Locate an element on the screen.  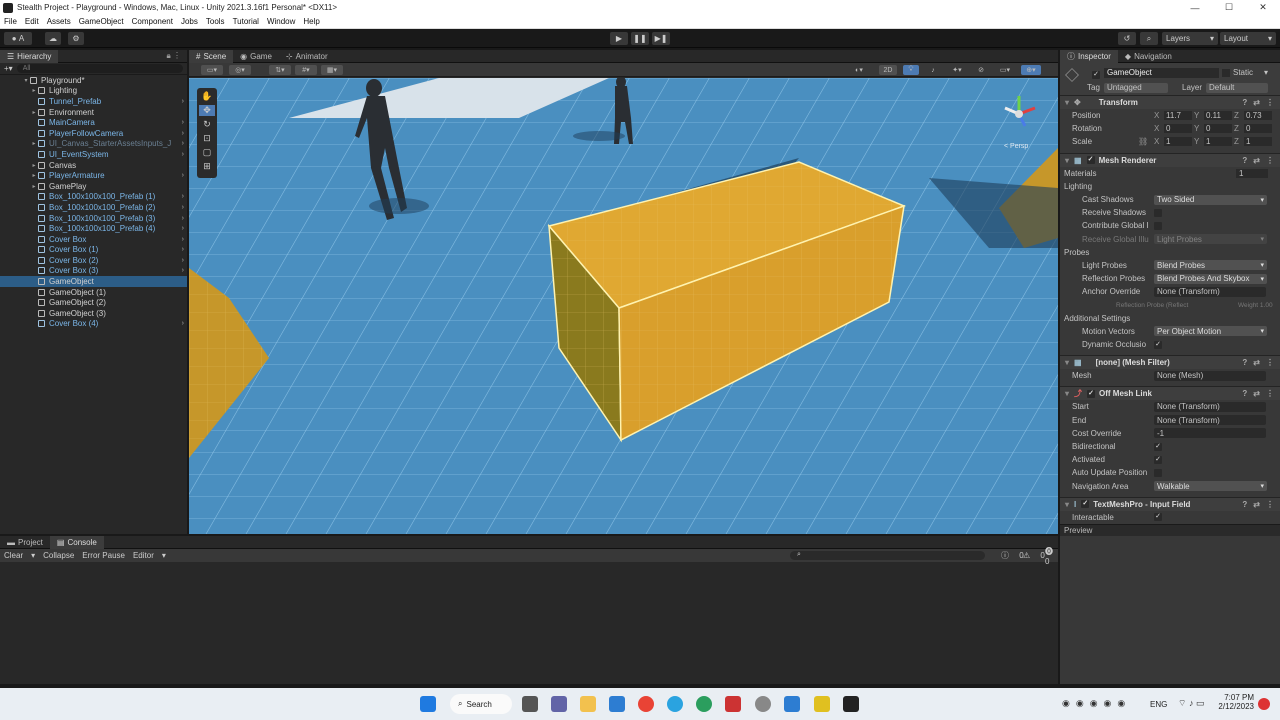
collapse-button: Collapse is located at coordinates (58, 555).